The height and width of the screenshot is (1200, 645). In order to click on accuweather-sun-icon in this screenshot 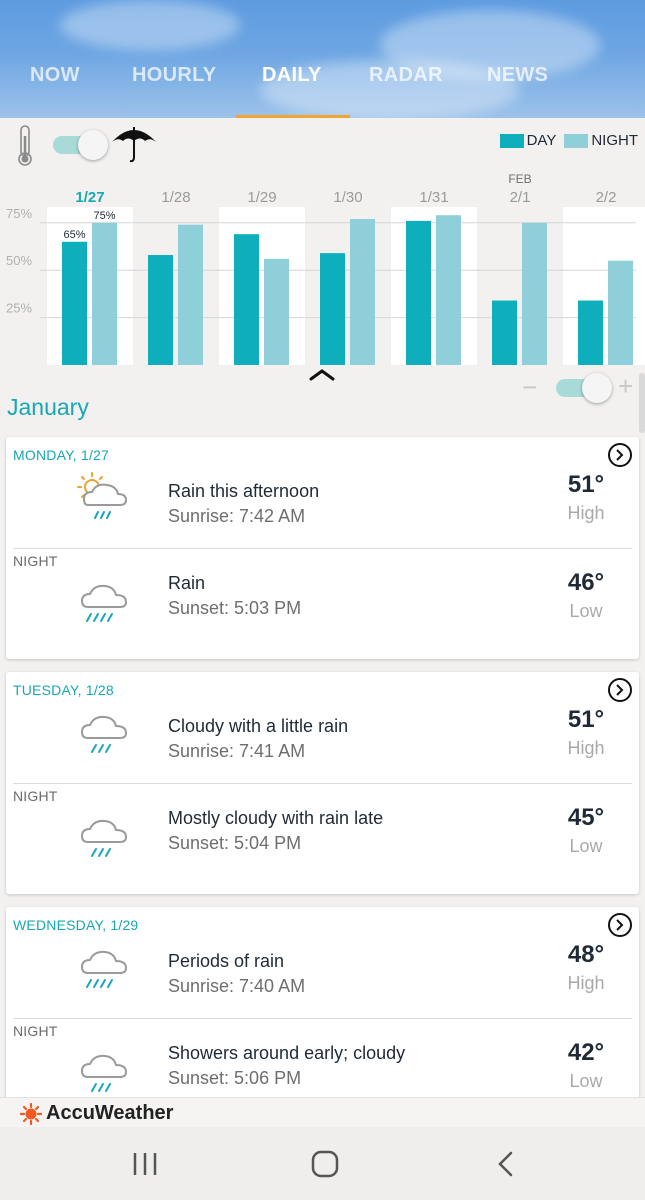, I will do `click(31, 1113)`.